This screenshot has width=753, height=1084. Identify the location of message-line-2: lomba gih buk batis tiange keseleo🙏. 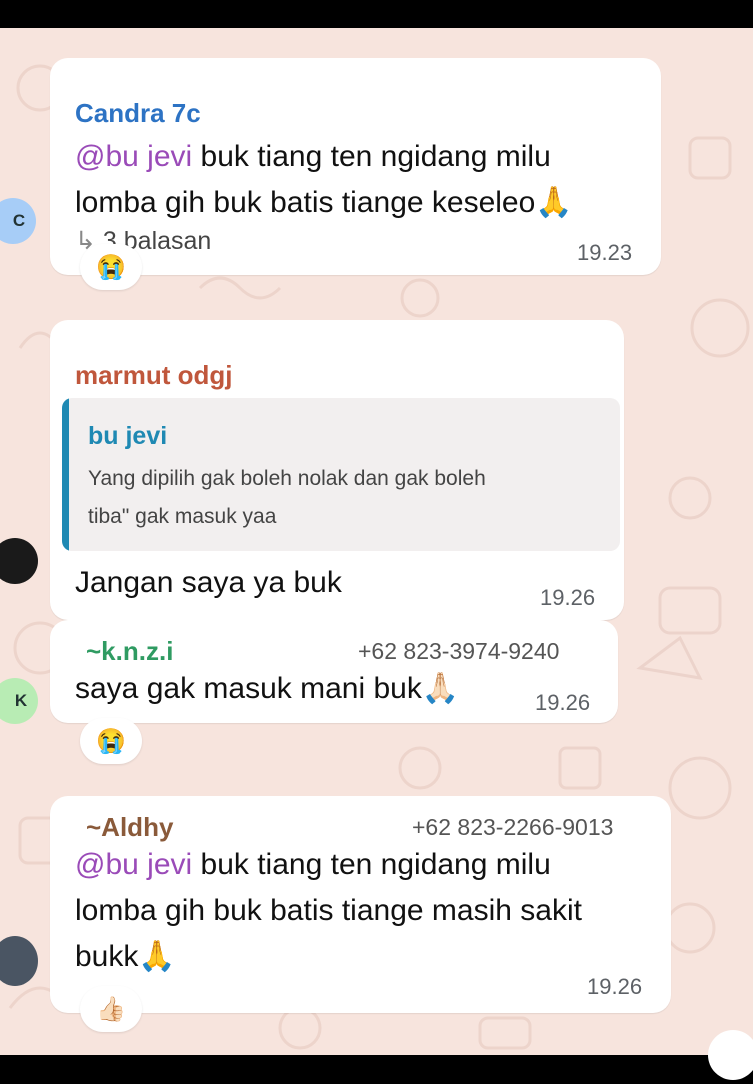
(324, 203).